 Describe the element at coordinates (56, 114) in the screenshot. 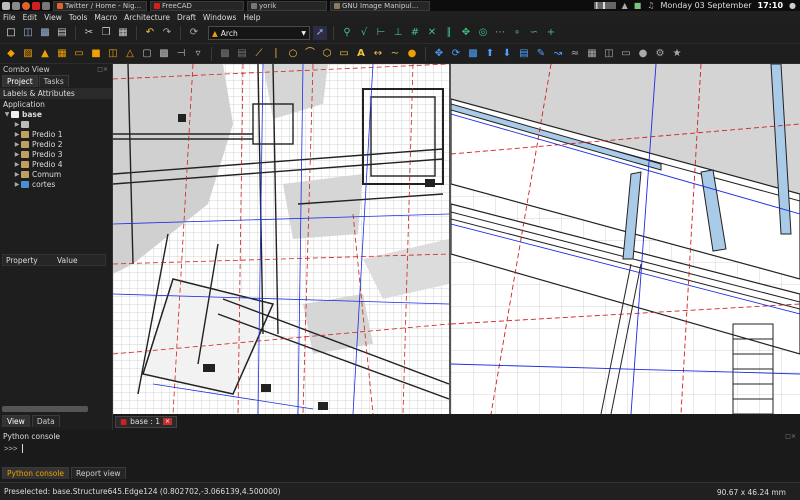

I see `tree-item-base: ▼ base` at that location.